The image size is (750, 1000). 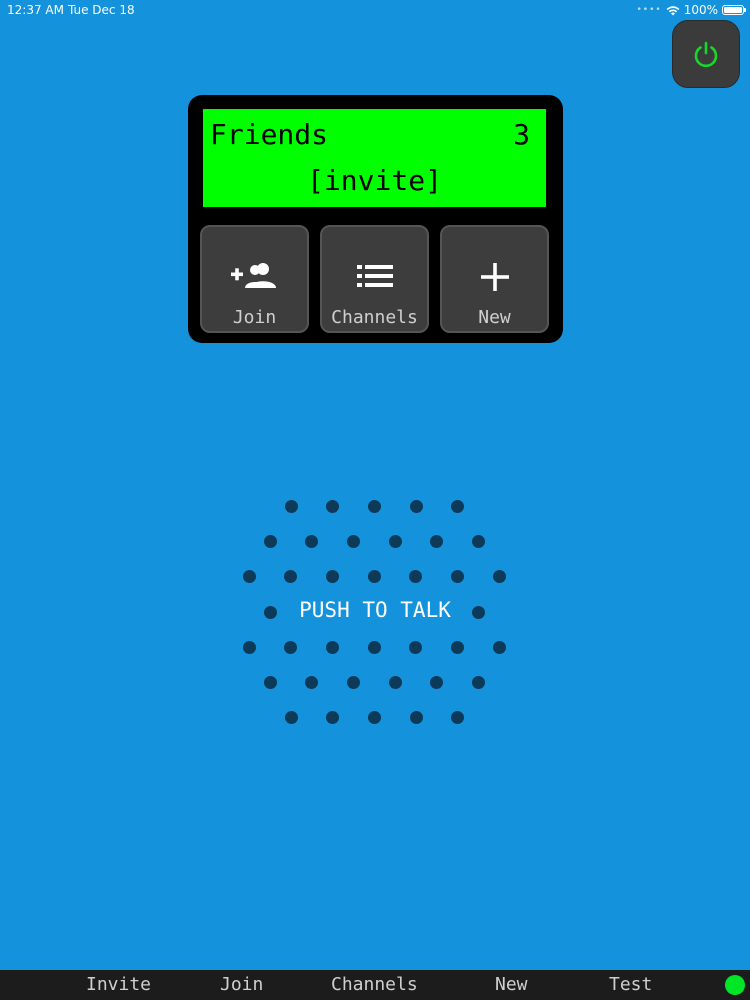 I want to click on wifi-icon, so click(x=673, y=10).